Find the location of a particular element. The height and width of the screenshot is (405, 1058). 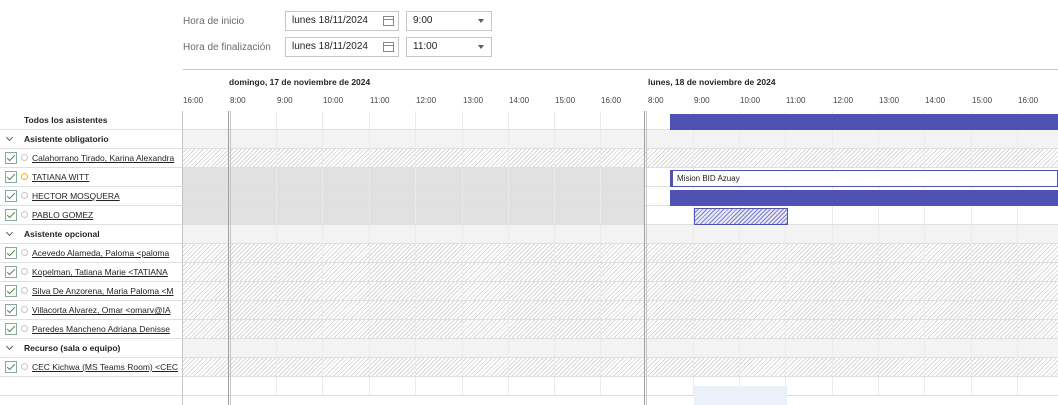

attendee-name: CEC Kichwa (MS Teams Room) <CEC is located at coordinates (105, 367).